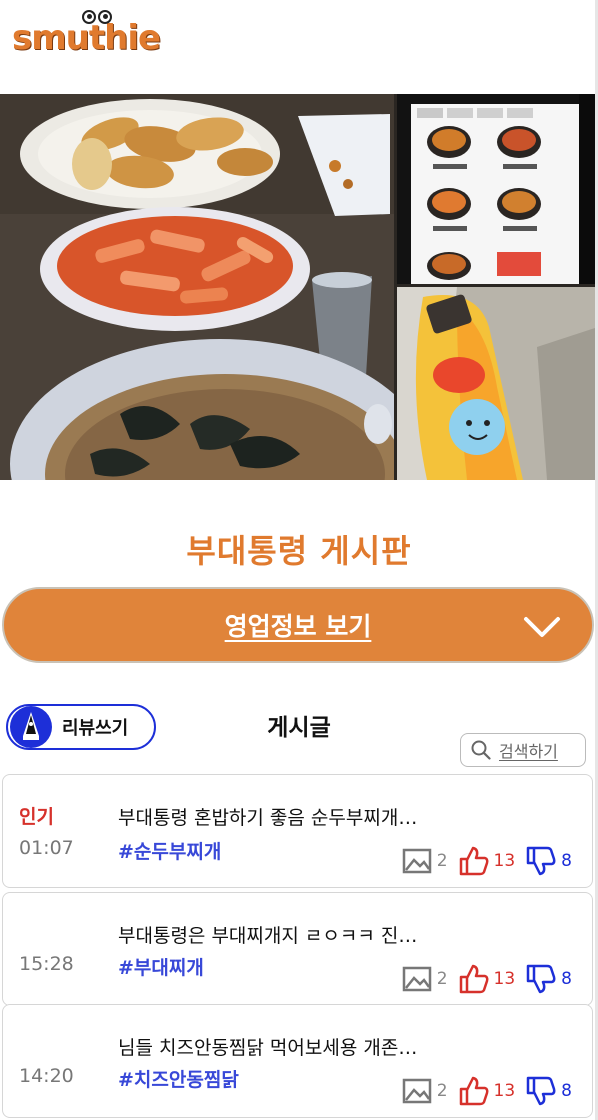 This screenshot has width=598, height=1120. What do you see at coordinates (46, 964) in the screenshot?
I see `post-time: 15:28` at bounding box center [46, 964].